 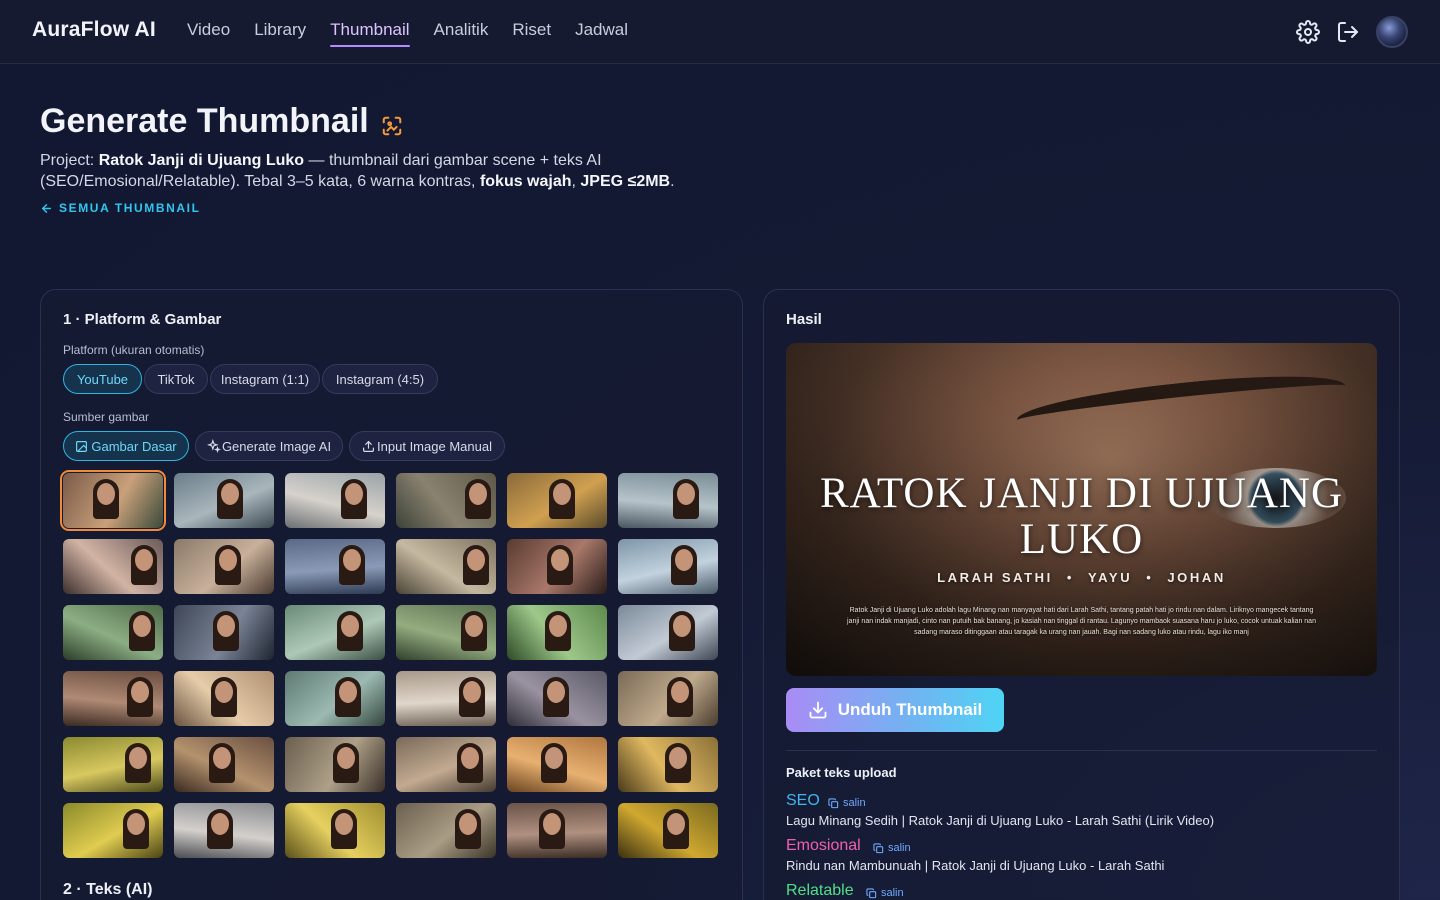 What do you see at coordinates (94, 30) in the screenshot?
I see `brand-logo: AuraFlow AI` at bounding box center [94, 30].